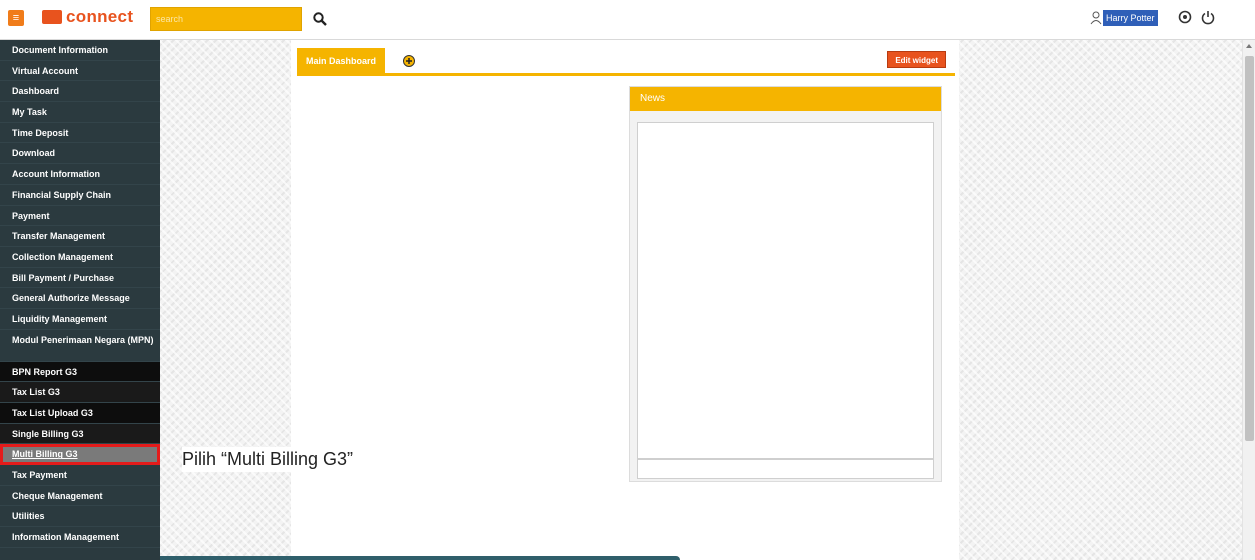 Image resolution: width=1255 pixels, height=560 pixels. I want to click on settings-icon, so click(1185, 17).